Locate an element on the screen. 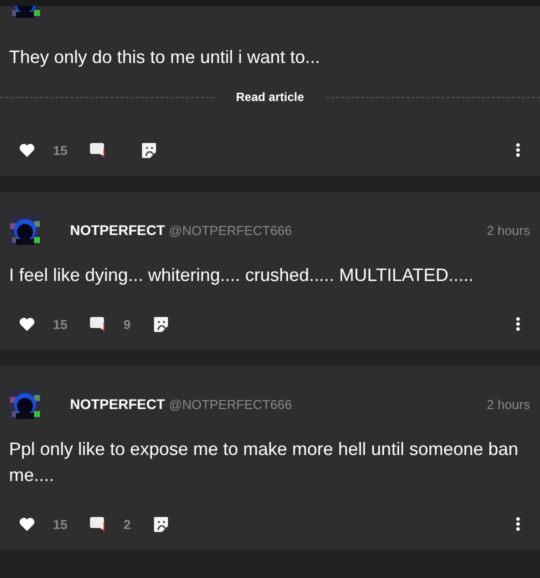 The width and height of the screenshot is (540, 578). read-article-link: Read article is located at coordinates (270, 97).